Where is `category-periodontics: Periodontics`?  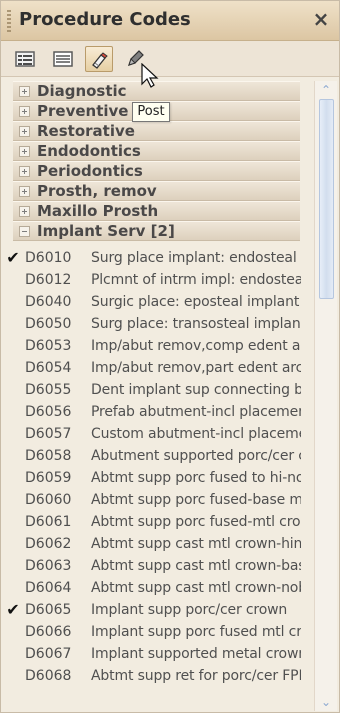
category-periodontics: Periodontics is located at coordinates (156, 171).